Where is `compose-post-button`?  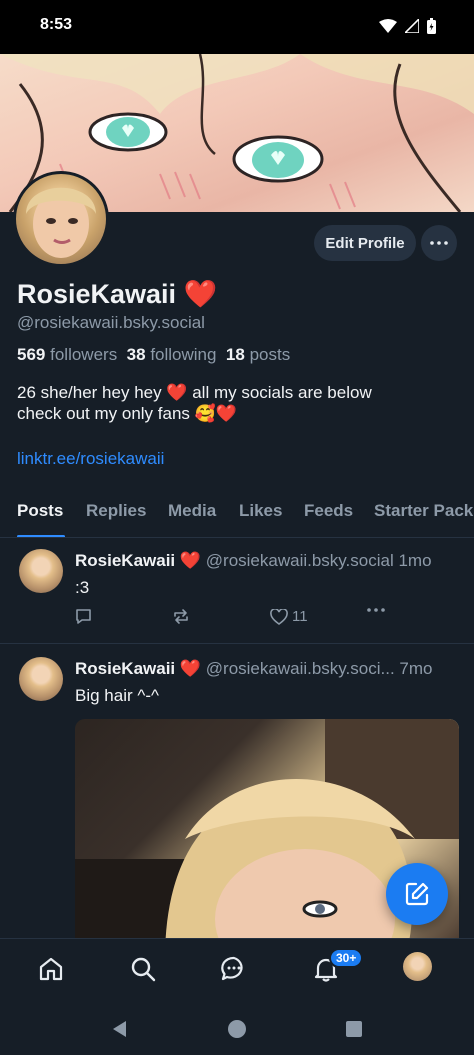 compose-post-button is located at coordinates (417, 894).